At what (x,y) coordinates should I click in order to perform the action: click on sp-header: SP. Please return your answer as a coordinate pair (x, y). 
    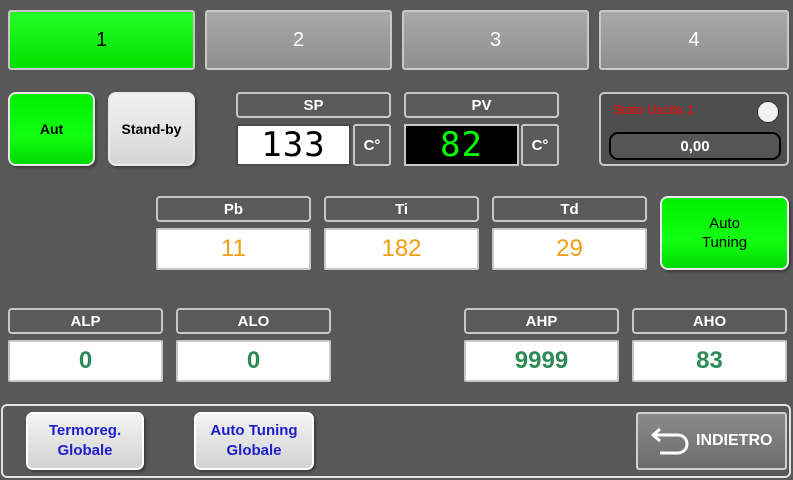
    Looking at the image, I should click on (313, 105).